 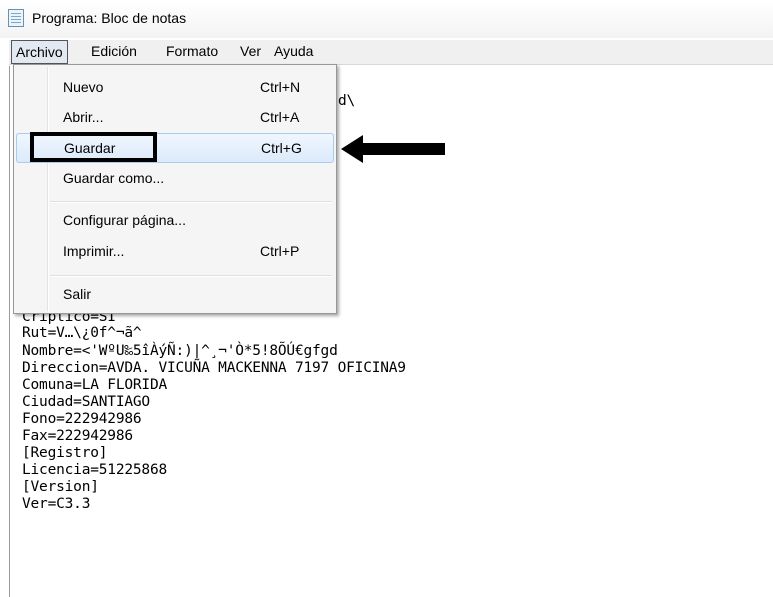 I want to click on editor-line: Ciudad=SANTIAGO, so click(x=86, y=402).